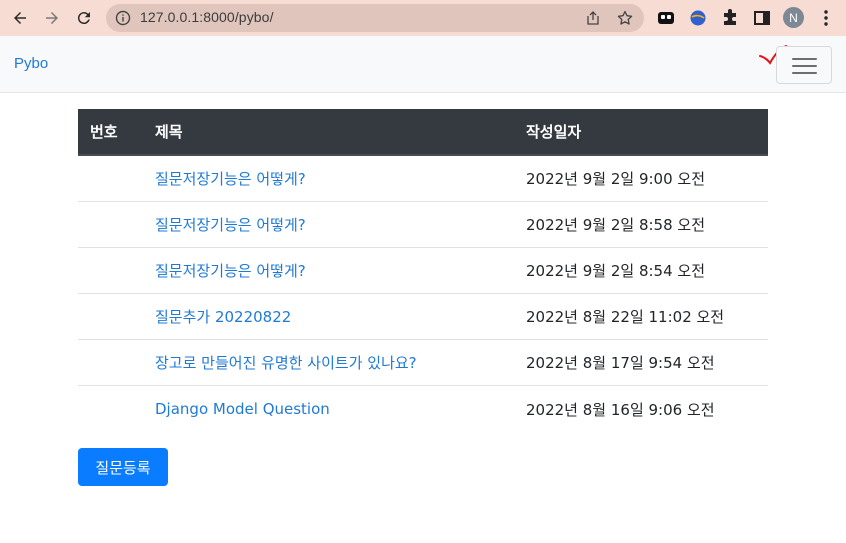 This screenshot has width=846, height=543. Describe the element at coordinates (423, 317) in the screenshot. I see `table-row: 질문추가 20220822 2022년 8월 22일 11:02 오전` at that location.